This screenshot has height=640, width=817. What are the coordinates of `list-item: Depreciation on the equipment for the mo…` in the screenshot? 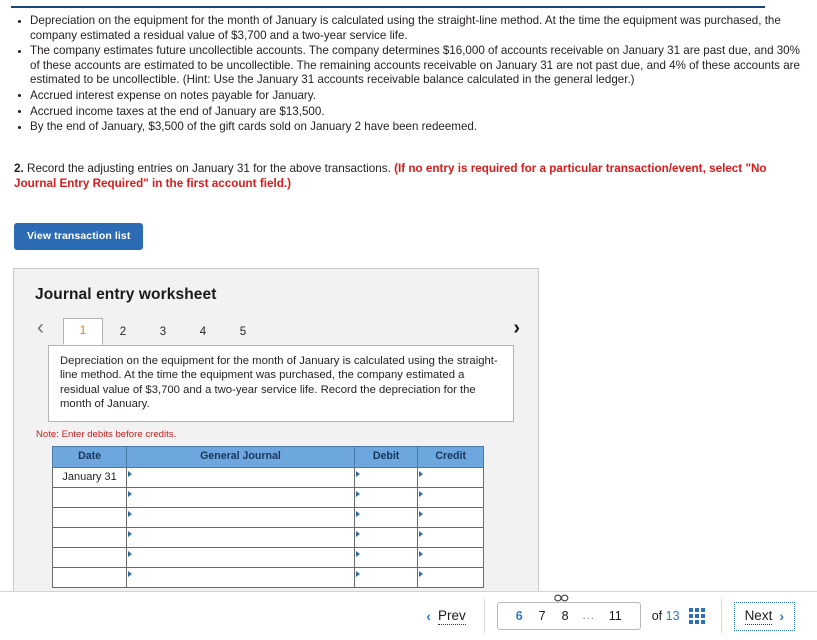 It's located at (408, 28).